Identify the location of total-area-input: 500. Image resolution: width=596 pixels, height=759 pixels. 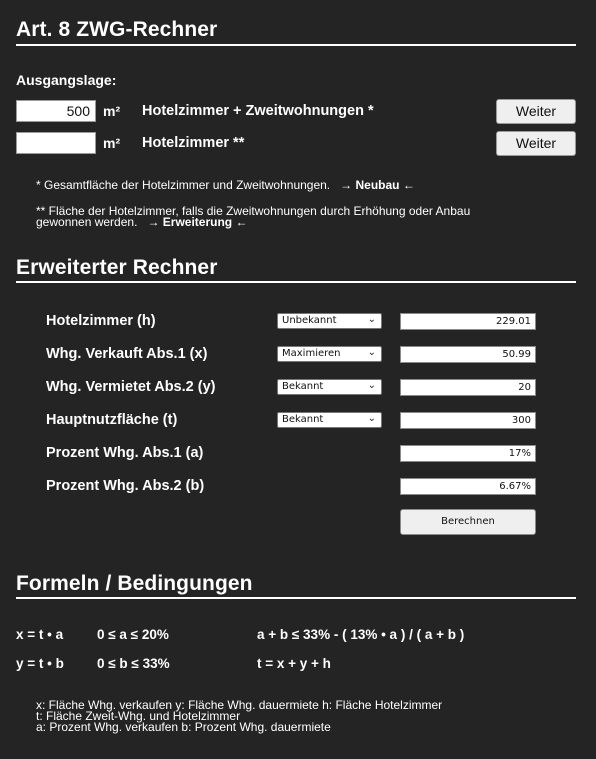
(56, 111).